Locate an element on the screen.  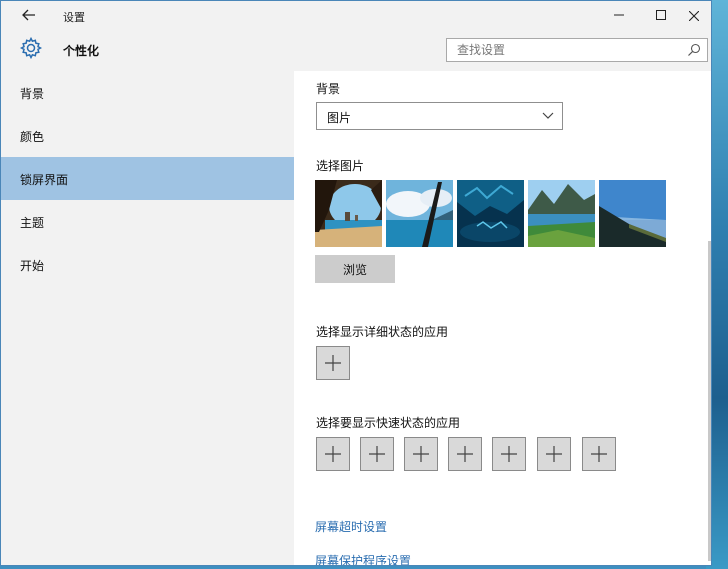
ice-cave-picture is located at coordinates (490, 213).